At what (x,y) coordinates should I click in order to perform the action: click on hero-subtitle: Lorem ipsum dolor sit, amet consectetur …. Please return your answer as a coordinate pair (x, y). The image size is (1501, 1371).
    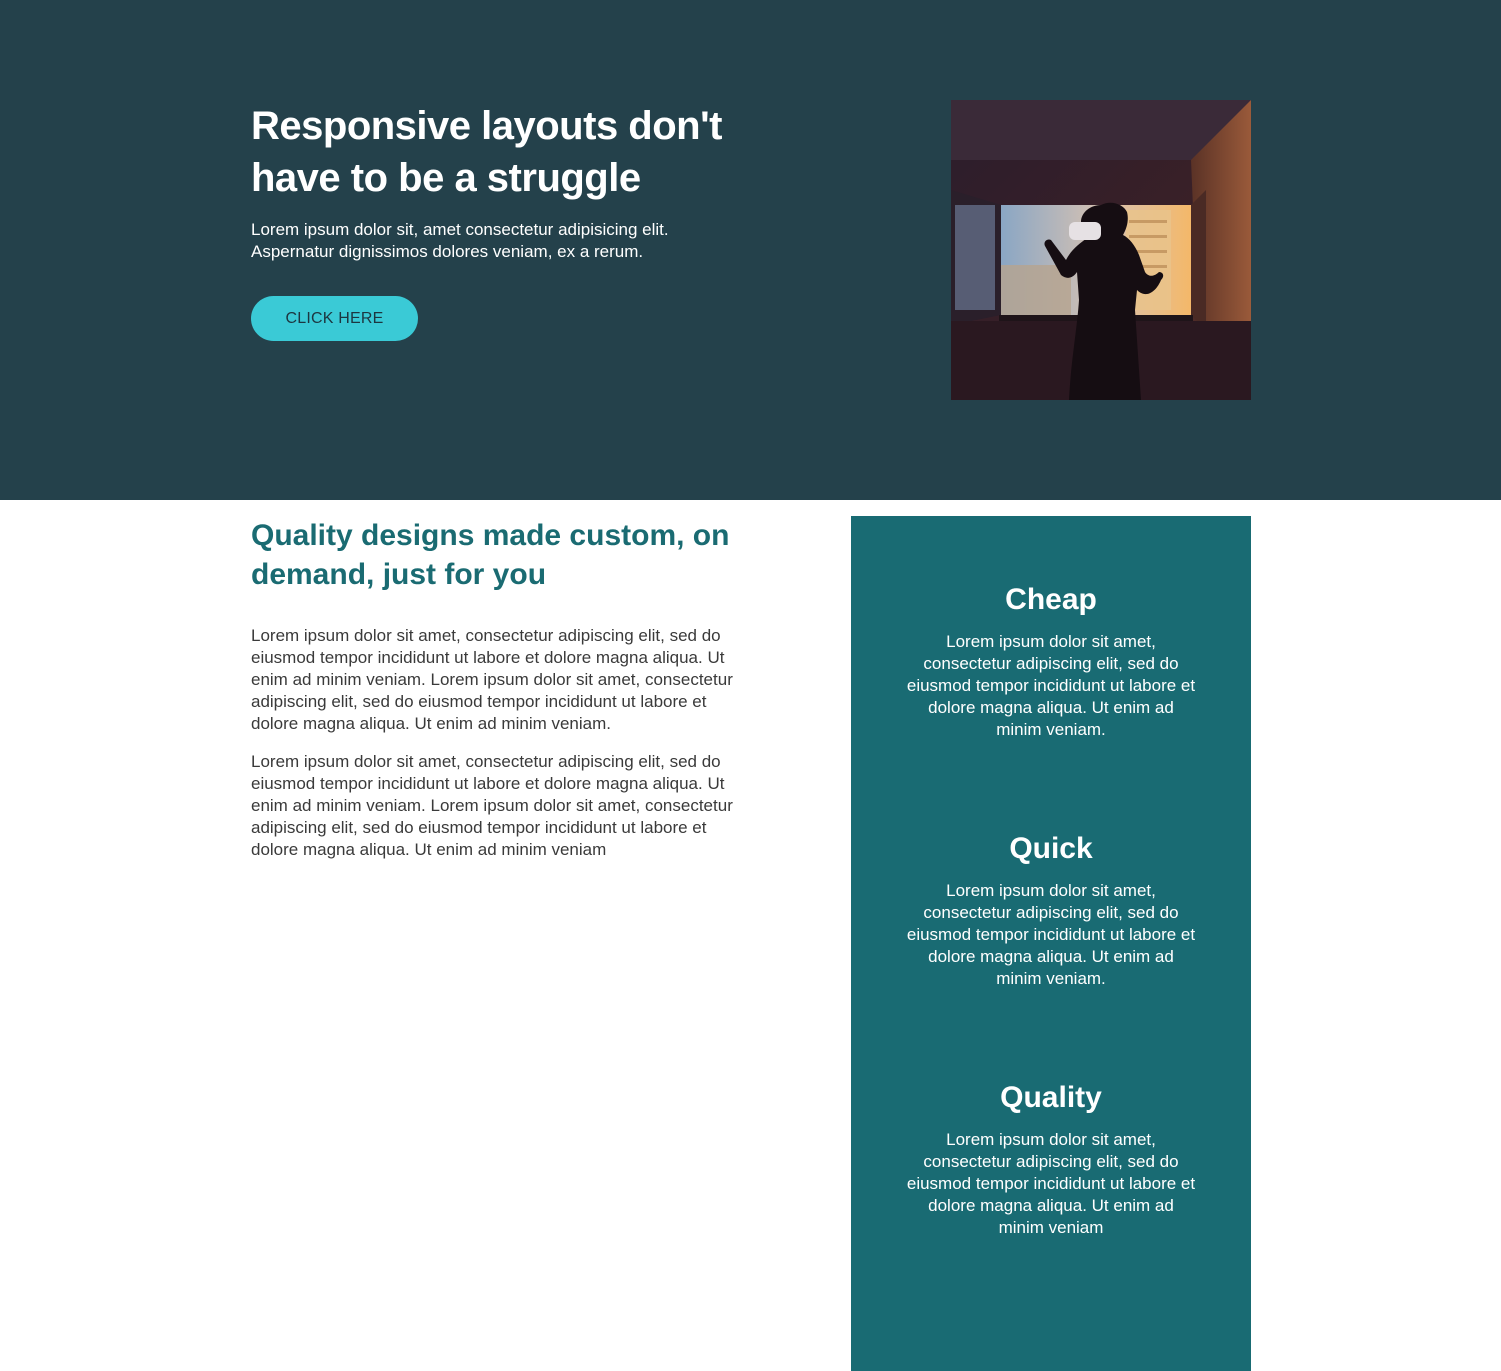
    Looking at the image, I should click on (460, 240).